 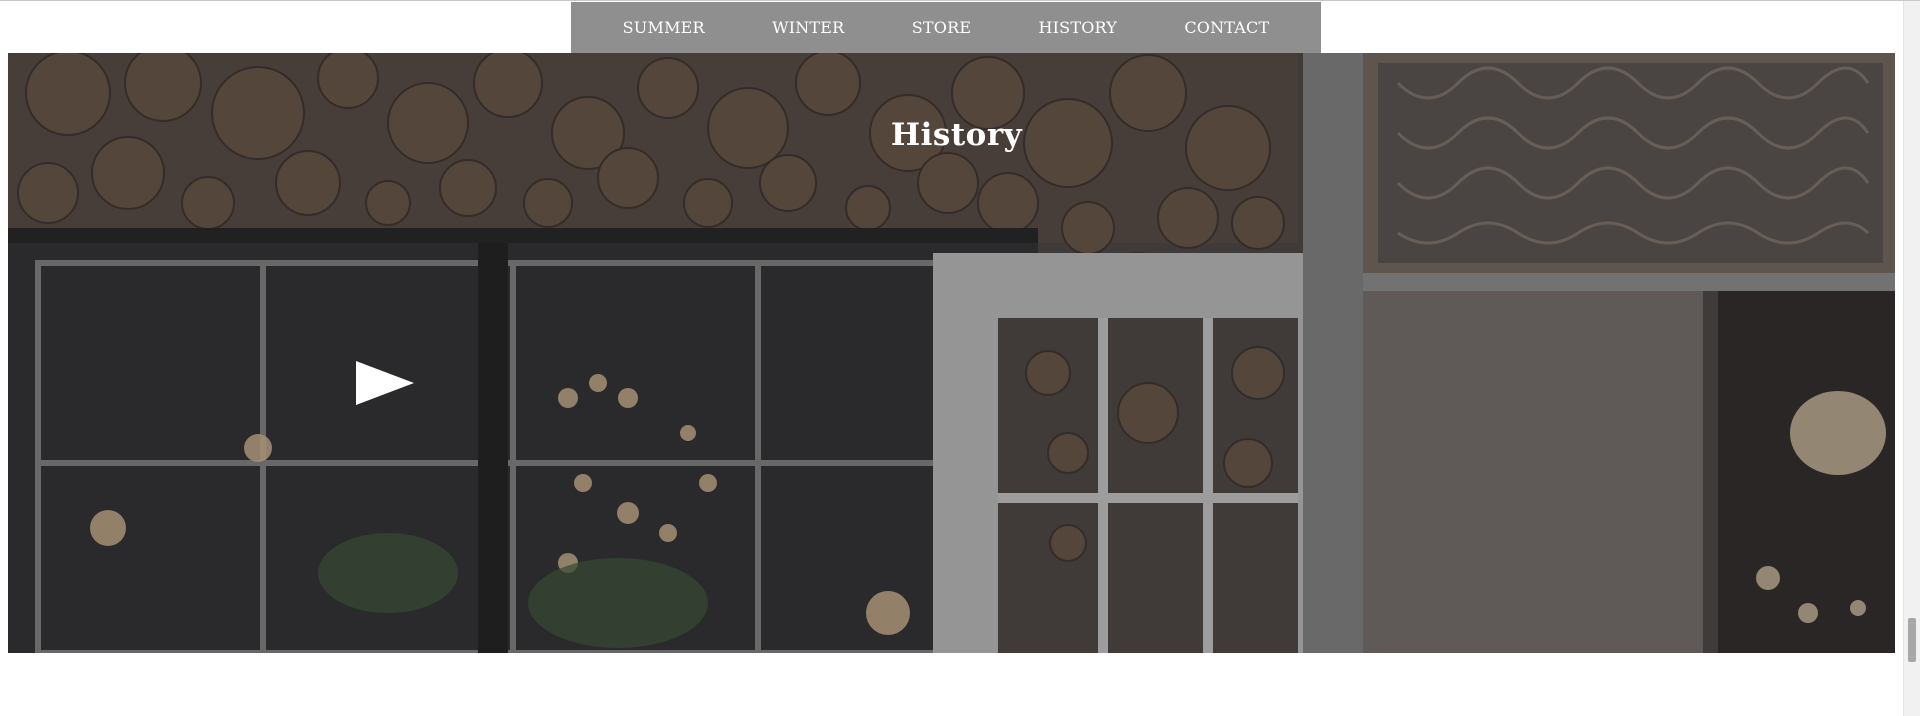 I want to click on scrollbar-thumb, so click(x=1912, y=640).